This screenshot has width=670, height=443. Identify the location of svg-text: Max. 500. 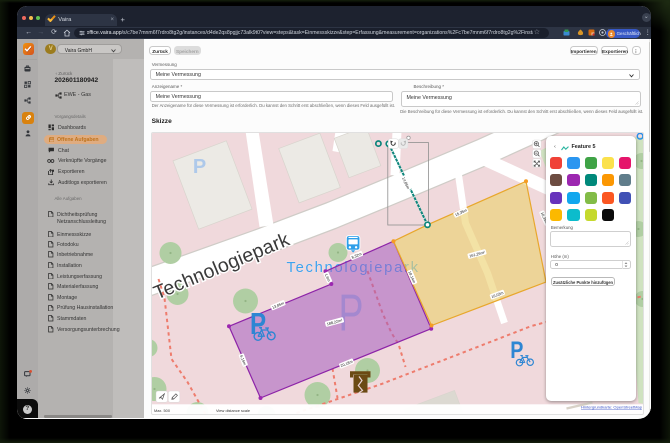
(162, 410).